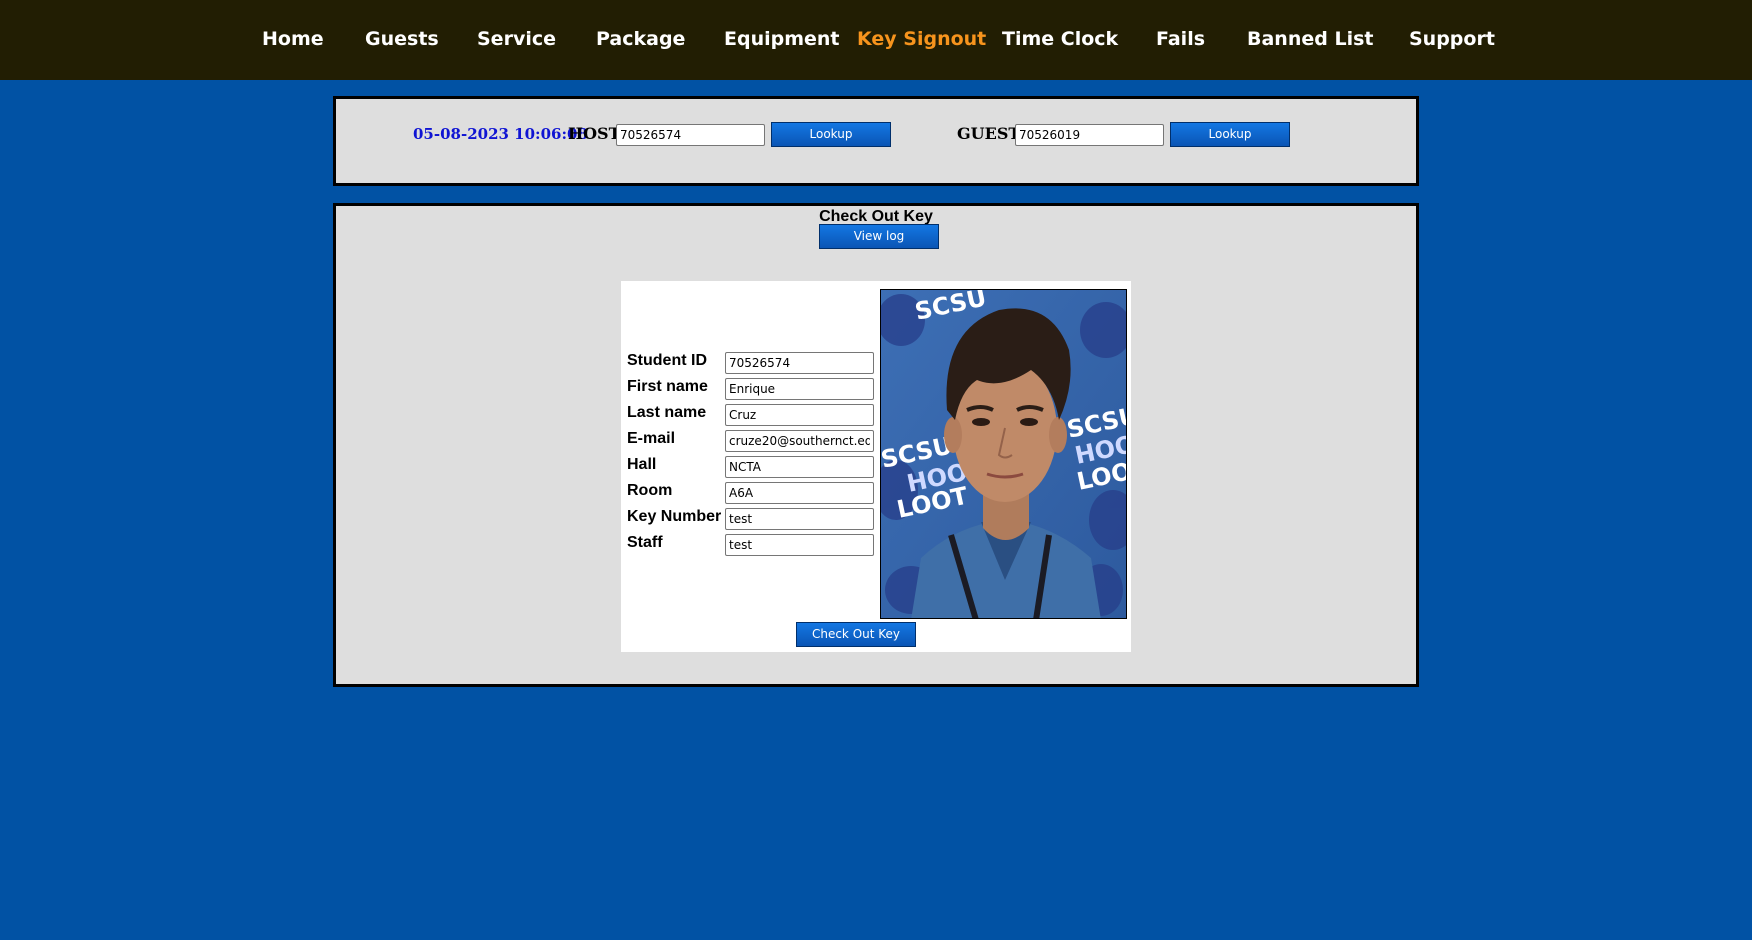 The height and width of the screenshot is (940, 1752). I want to click on last-name-field, so click(799, 415).